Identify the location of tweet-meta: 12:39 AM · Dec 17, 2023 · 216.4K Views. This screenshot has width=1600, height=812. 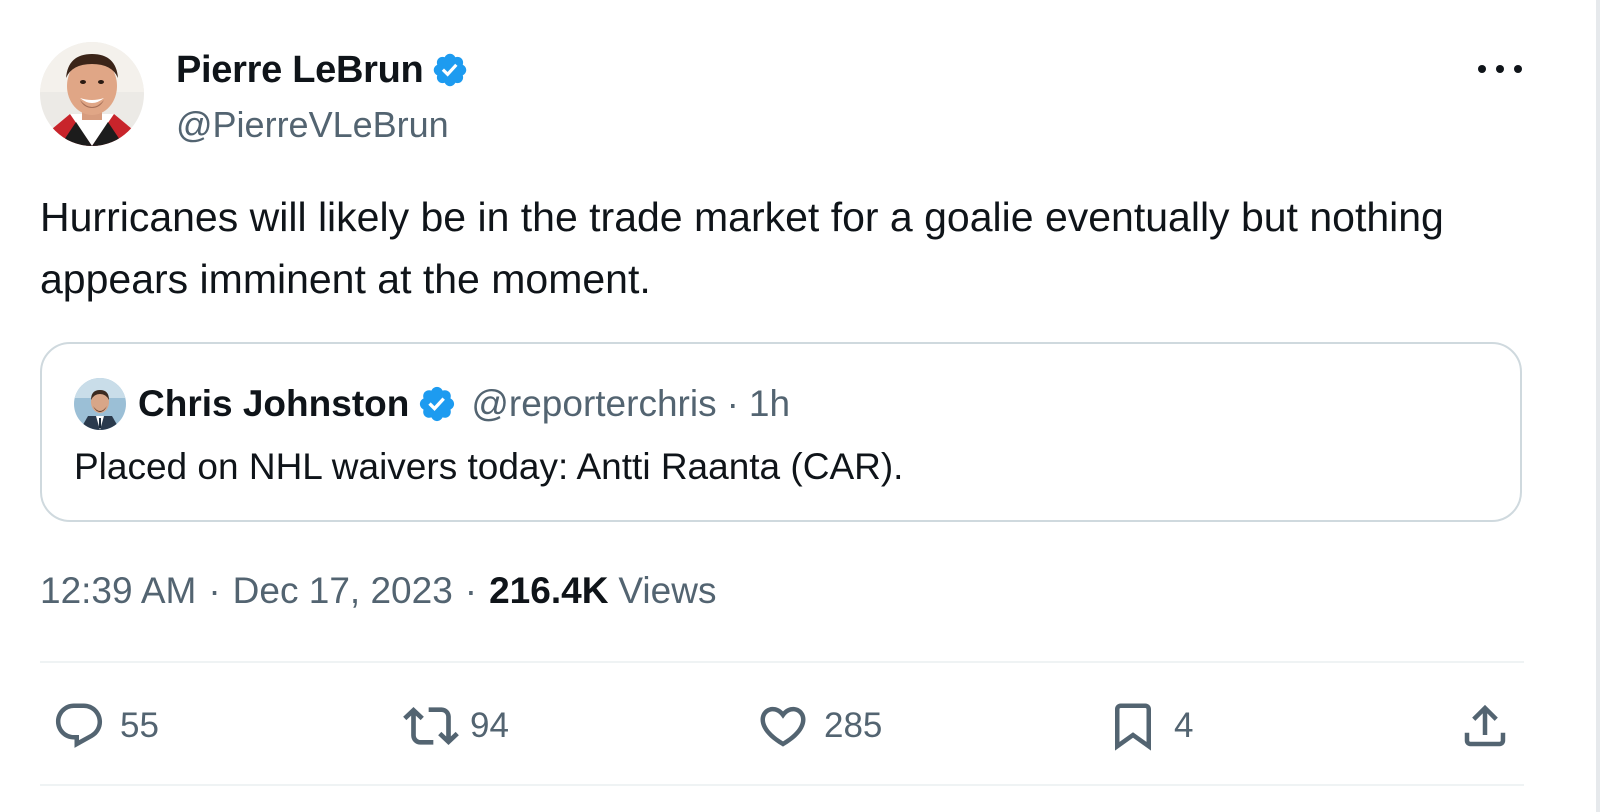
(378, 591).